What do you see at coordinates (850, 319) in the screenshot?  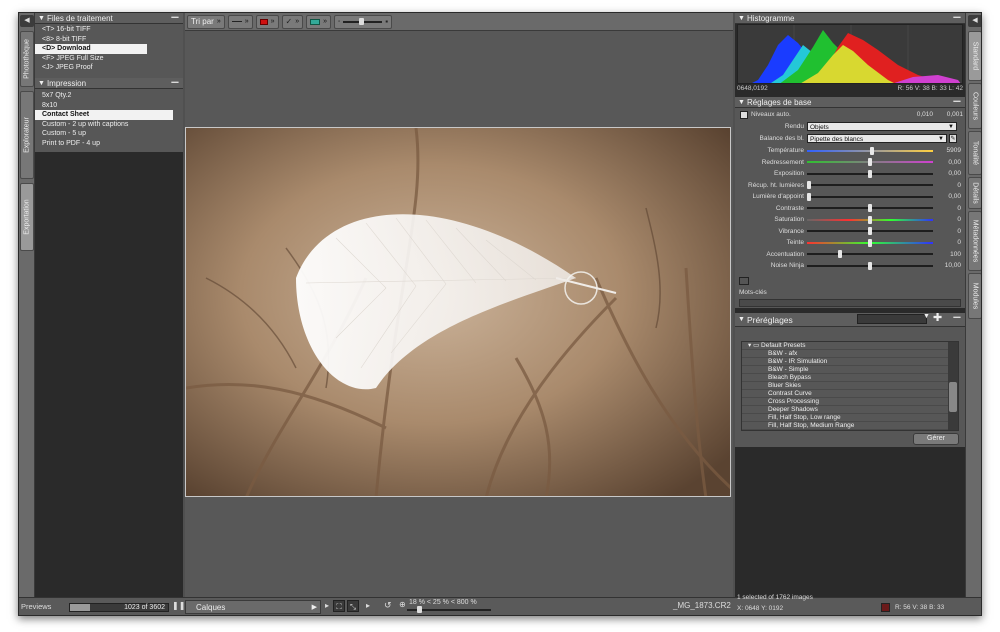 I see `presets-header: ▼ Préréglages ▼ ✚ ━╸` at bounding box center [850, 319].